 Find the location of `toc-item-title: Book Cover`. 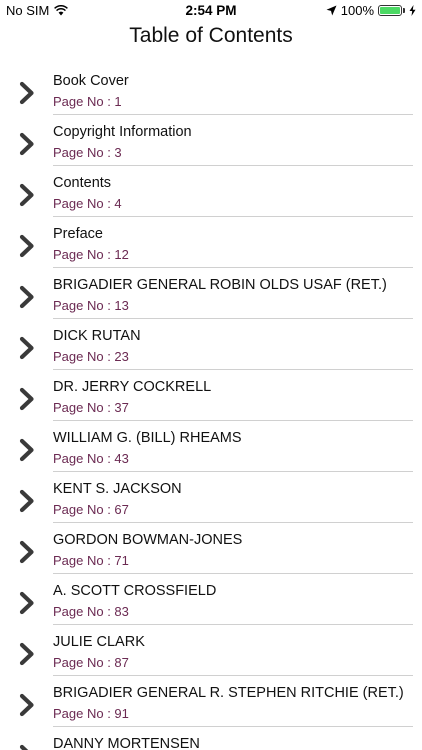

toc-item-title: Book Cover is located at coordinates (91, 81).